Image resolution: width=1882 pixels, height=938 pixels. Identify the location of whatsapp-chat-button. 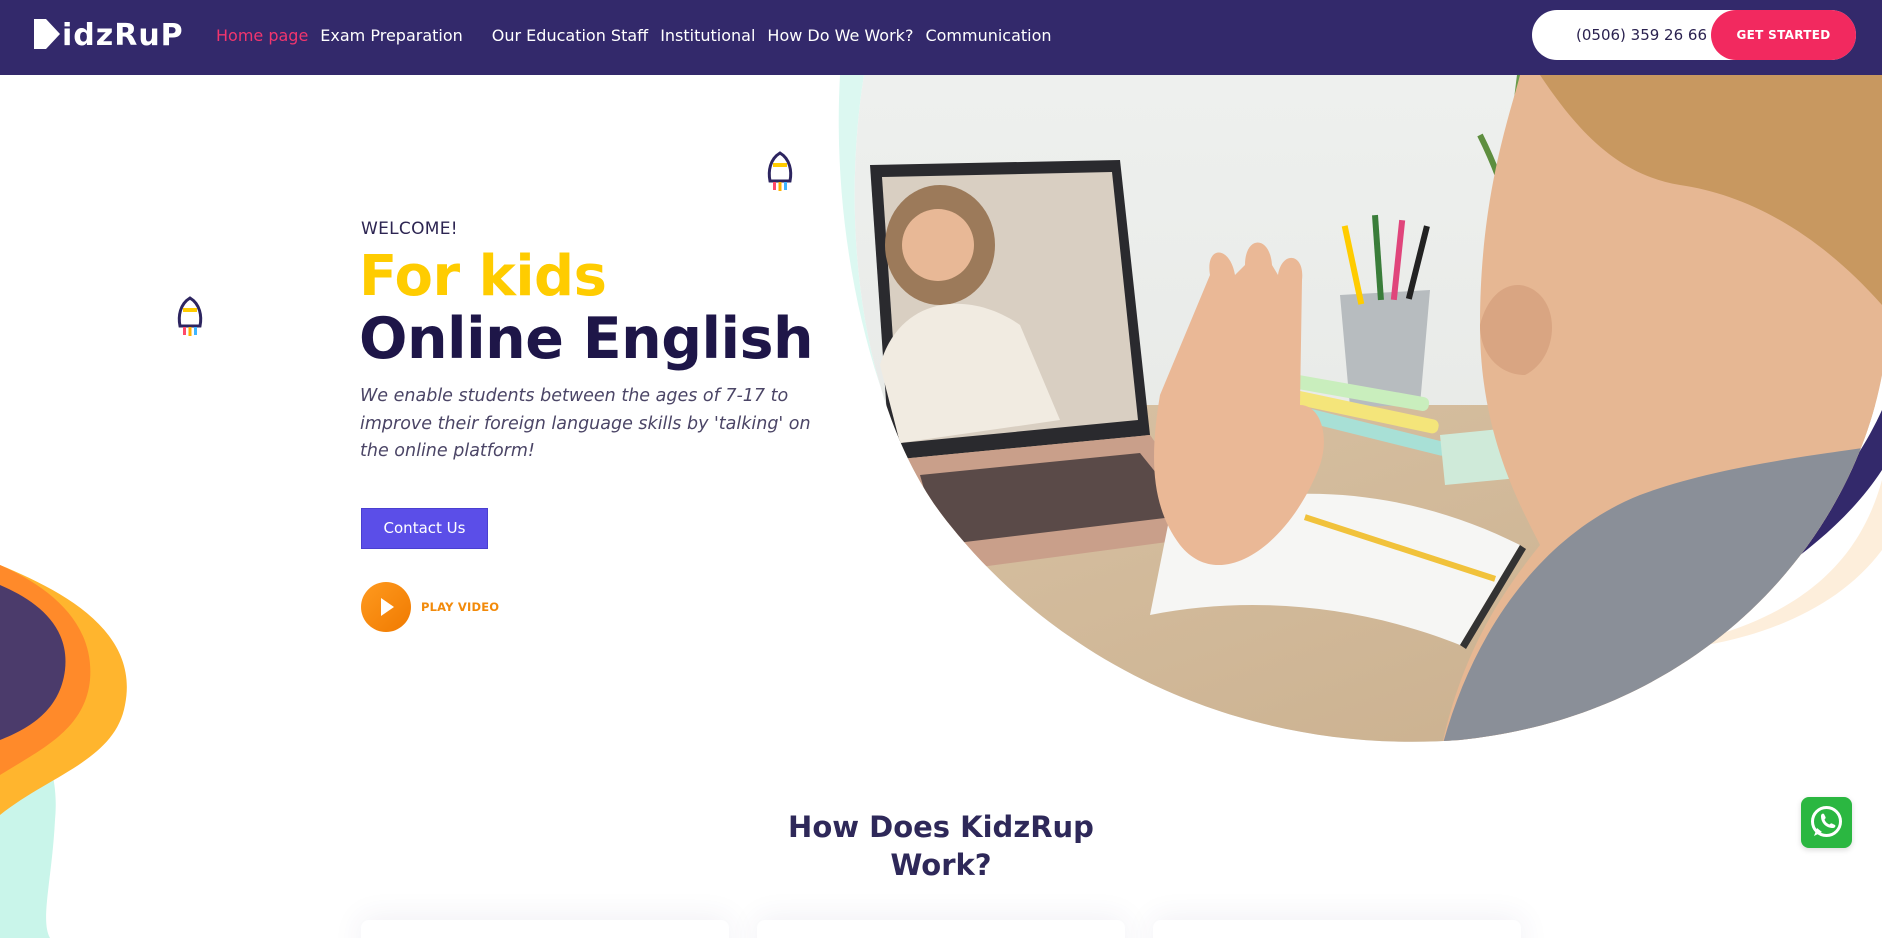
(1826, 822).